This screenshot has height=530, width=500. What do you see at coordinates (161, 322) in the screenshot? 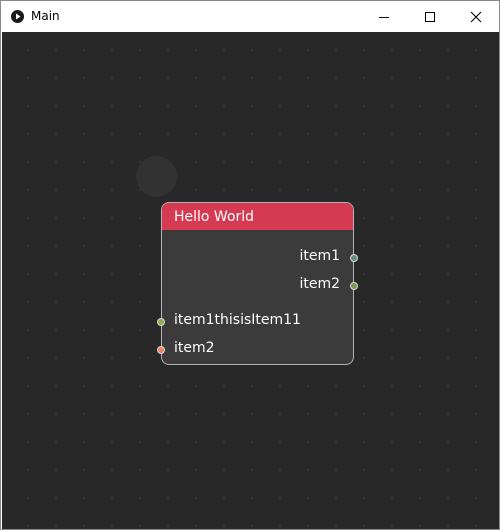
I see `input-port-item1` at bounding box center [161, 322].